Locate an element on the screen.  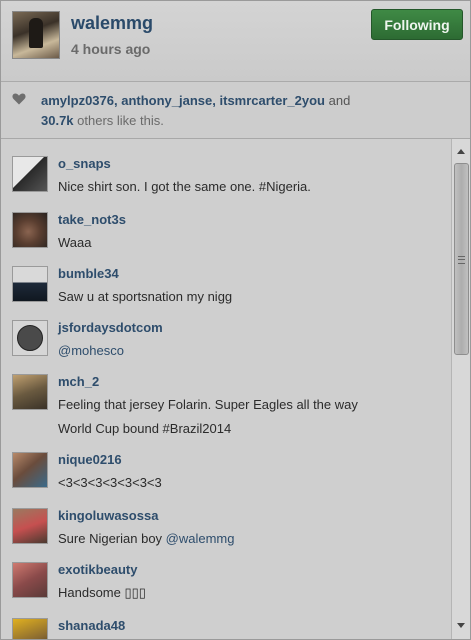
commenter-username: mch_2 is located at coordinates (78, 381).